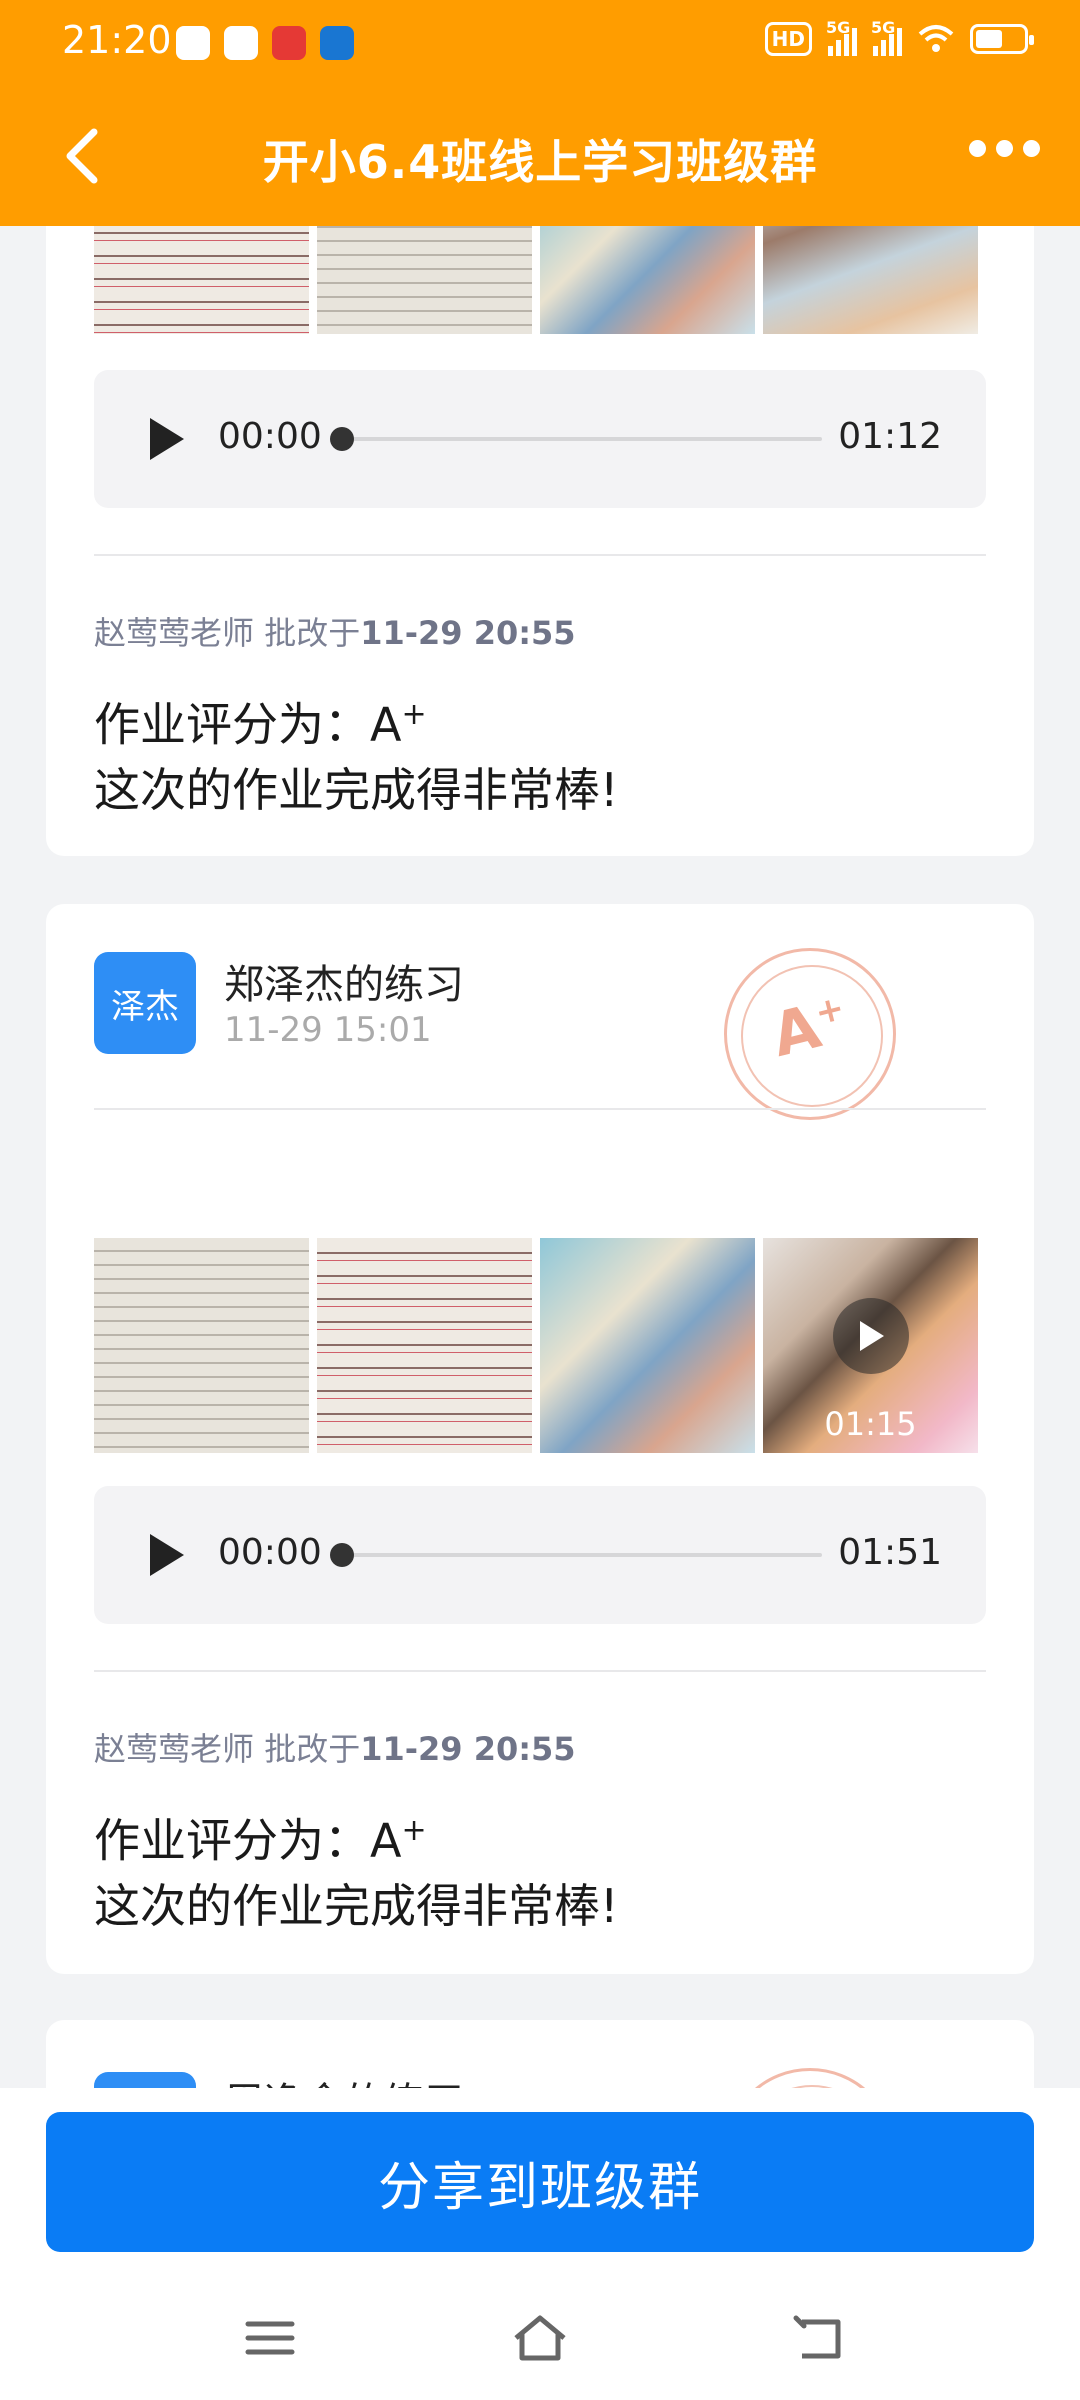 The image size is (1080, 2400). What do you see at coordinates (145, 1003) in the screenshot?
I see `avatar: 泽杰` at bounding box center [145, 1003].